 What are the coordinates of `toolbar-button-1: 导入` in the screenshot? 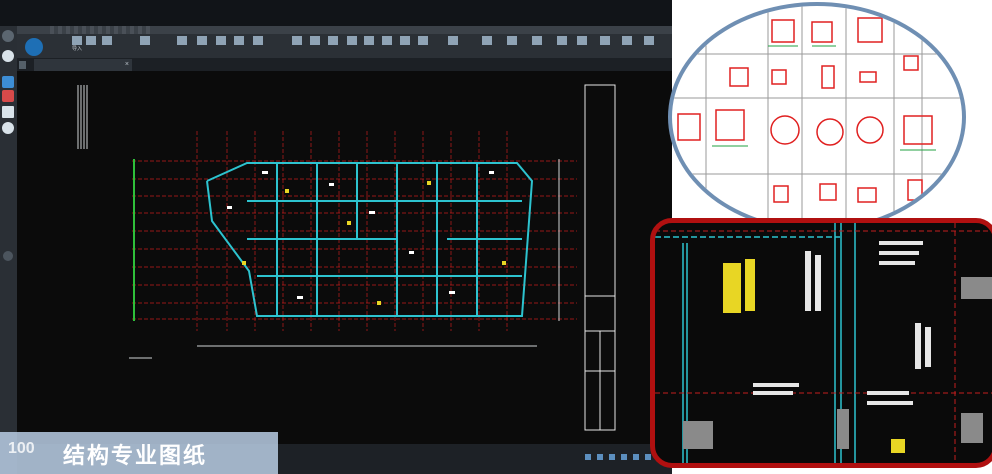 It's located at (77, 46).